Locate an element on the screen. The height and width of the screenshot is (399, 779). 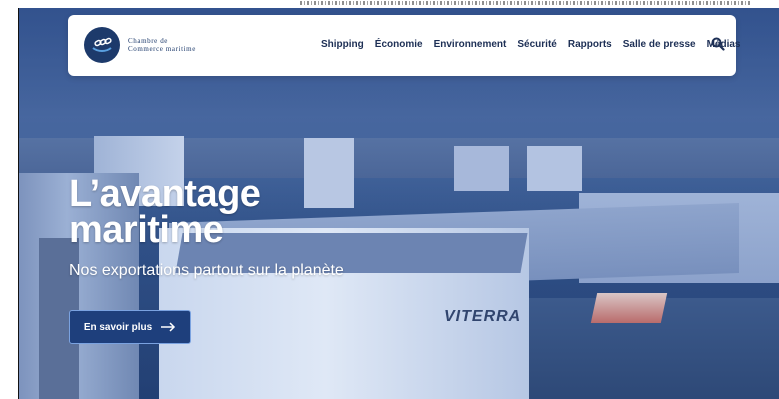
hero-subtitle: Nos exportations partout sur la planète is located at coordinates (206, 270).